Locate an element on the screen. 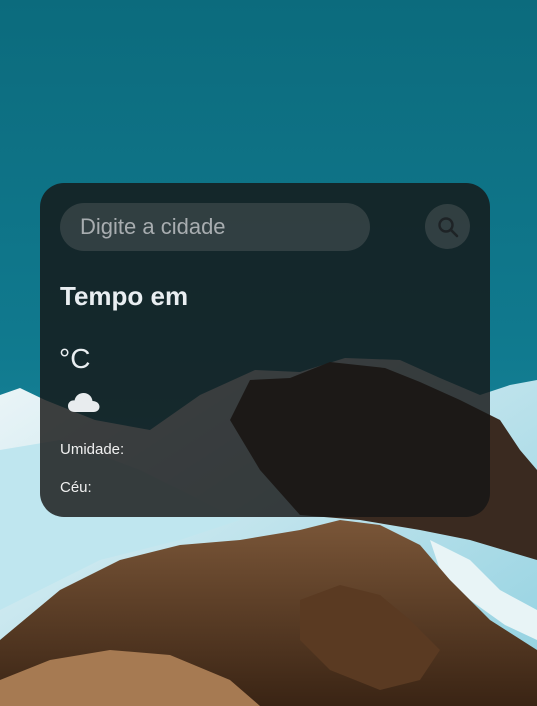  search-button is located at coordinates (447, 226).